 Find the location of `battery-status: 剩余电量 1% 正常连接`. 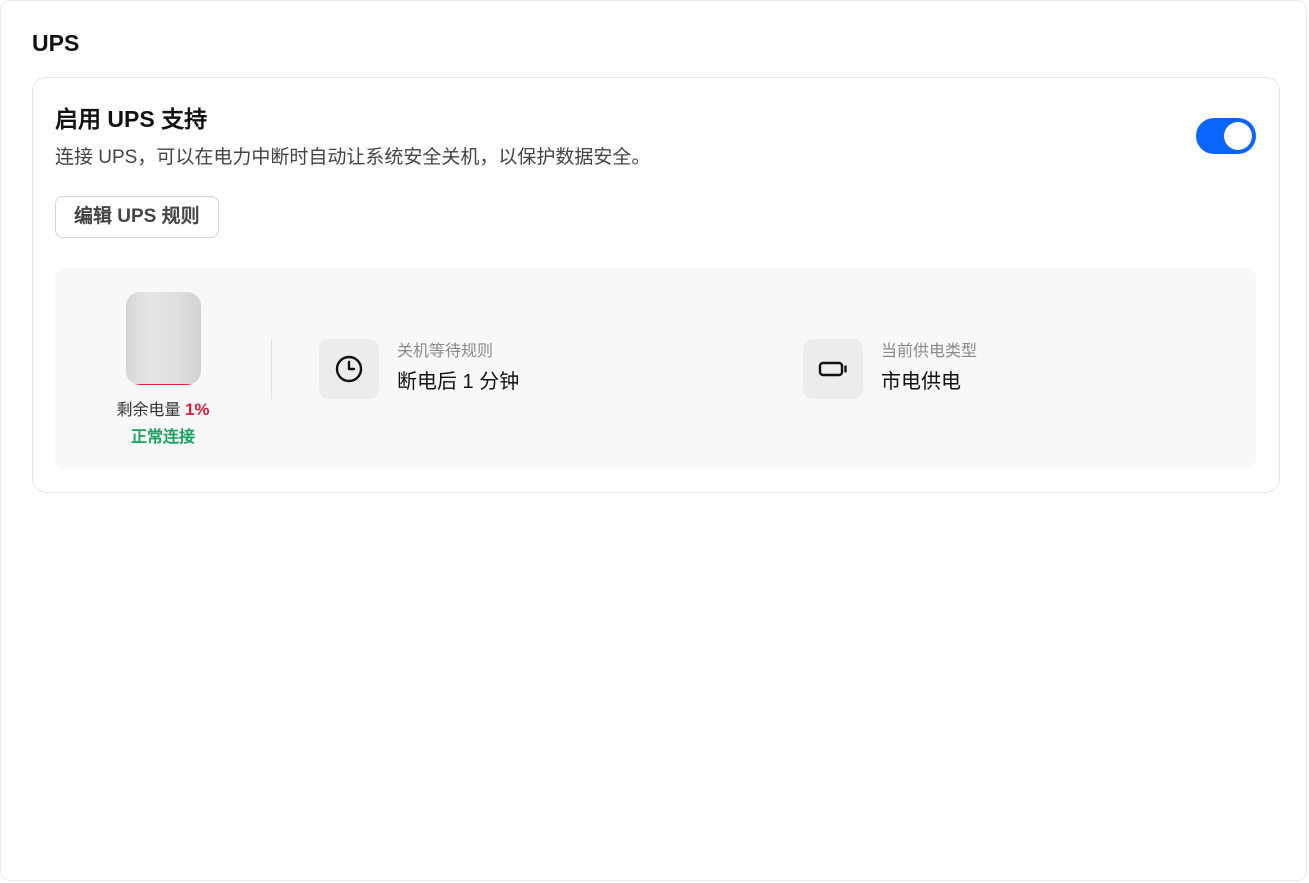

battery-status: 剩余电量 1% 正常连接 is located at coordinates (163, 370).